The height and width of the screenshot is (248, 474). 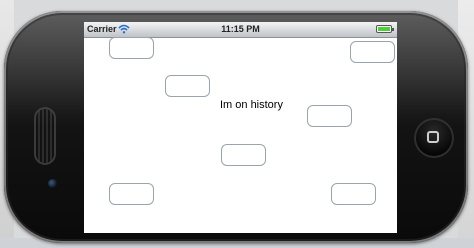 I want to click on history-label: Im on history, so click(x=251, y=105).